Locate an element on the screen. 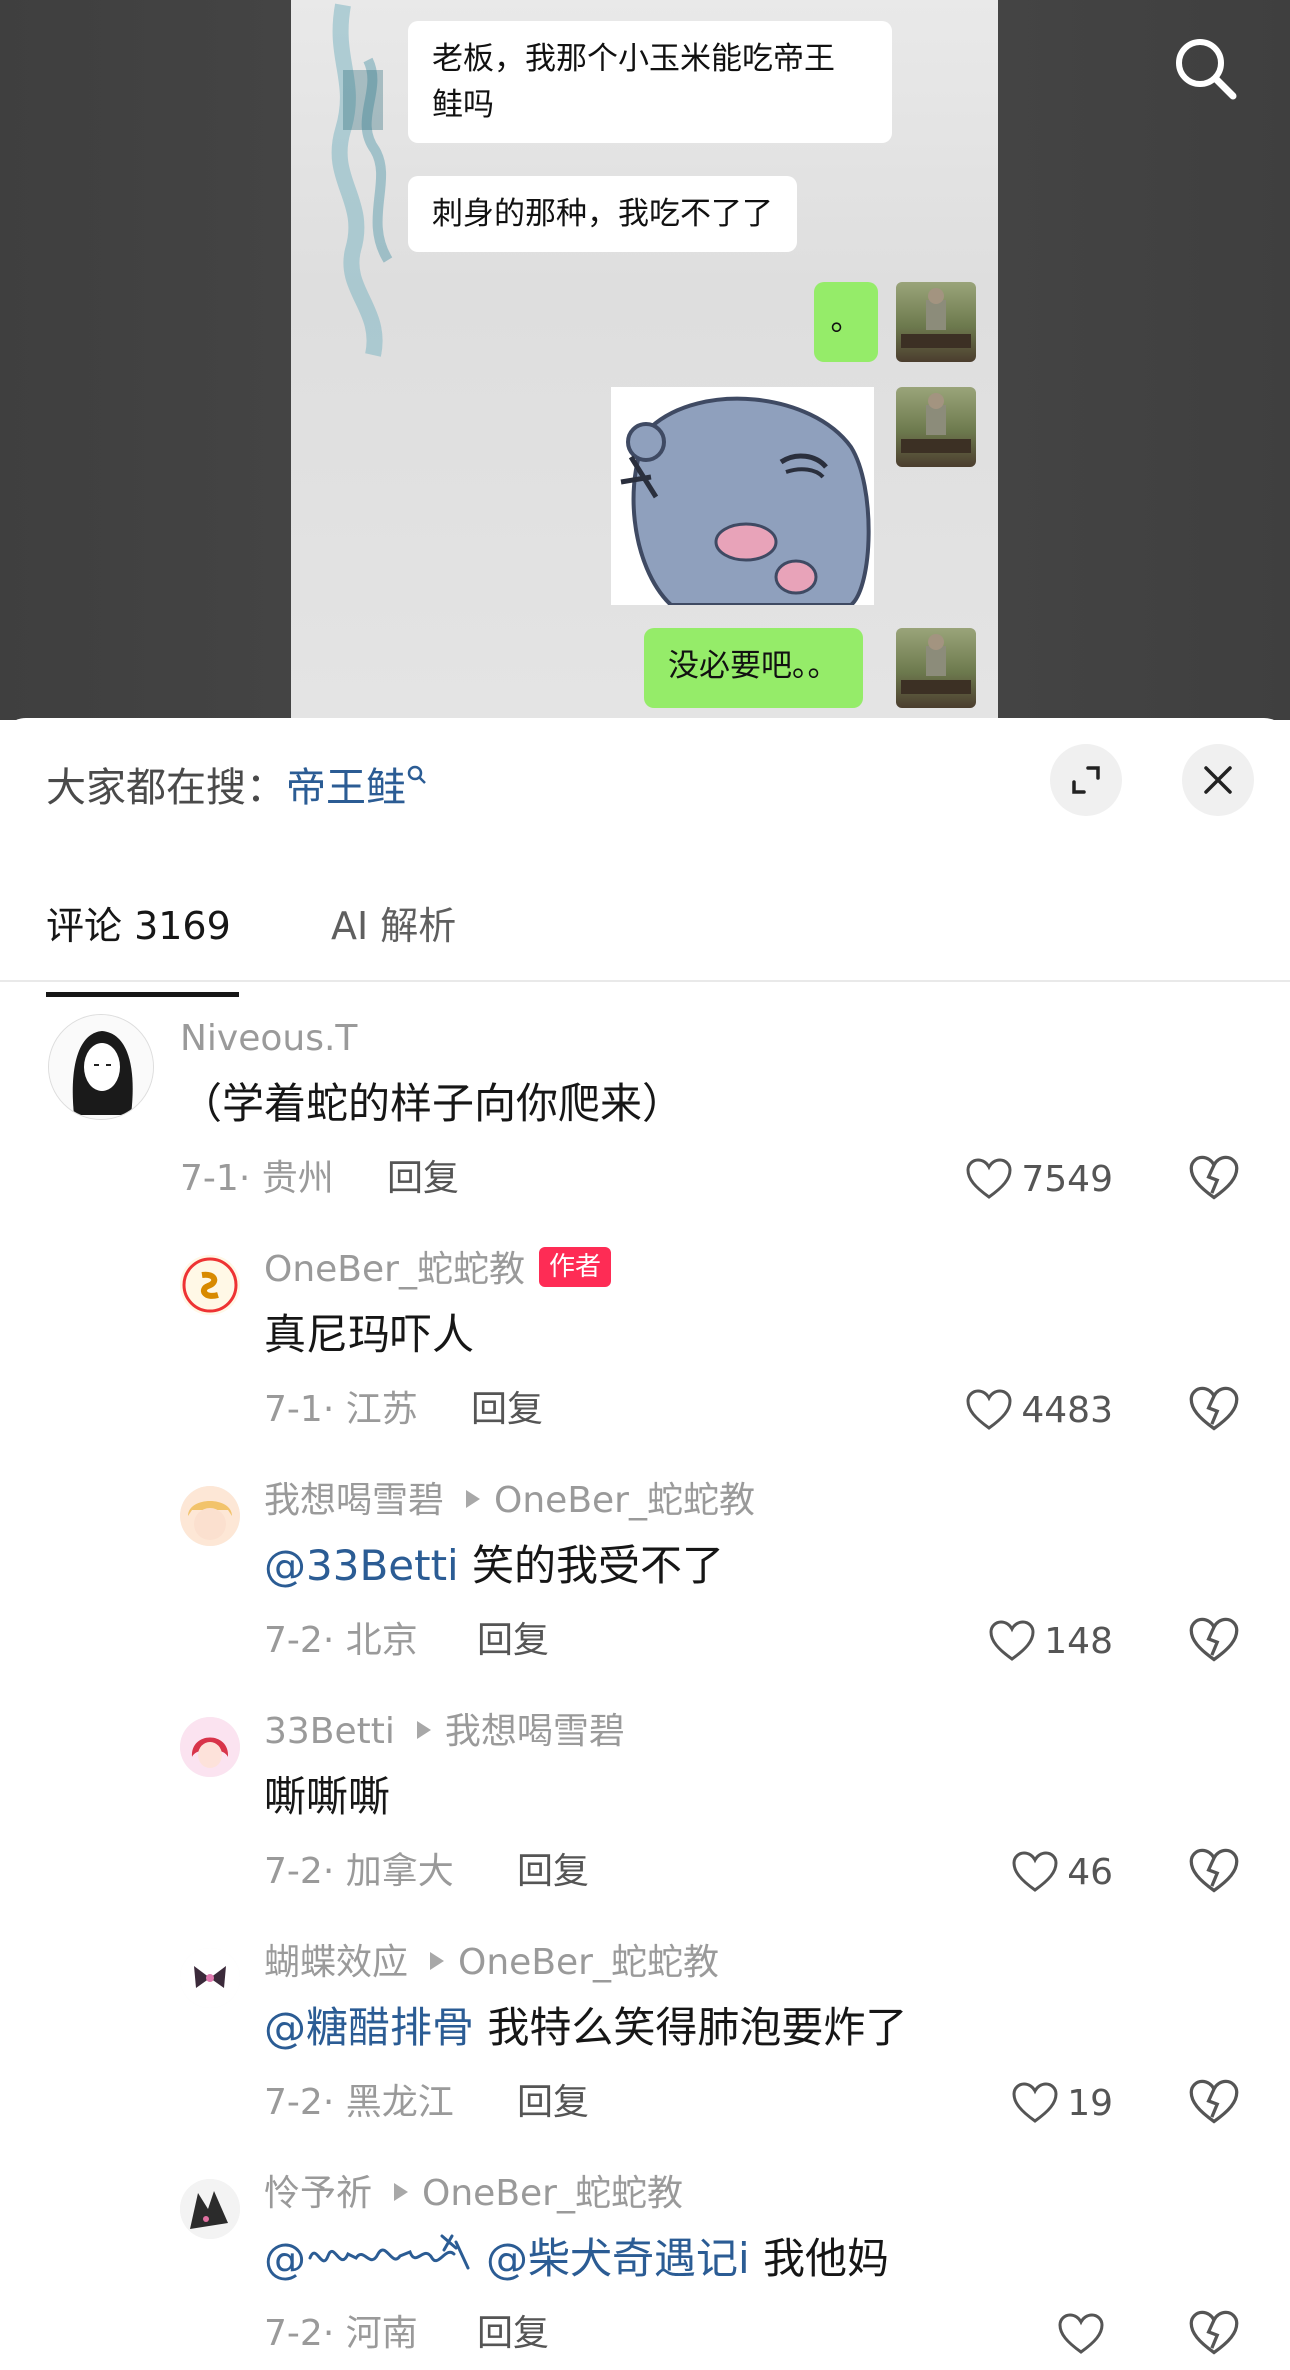  comment-username: 我想喝雪碧 is located at coordinates (354, 1500).